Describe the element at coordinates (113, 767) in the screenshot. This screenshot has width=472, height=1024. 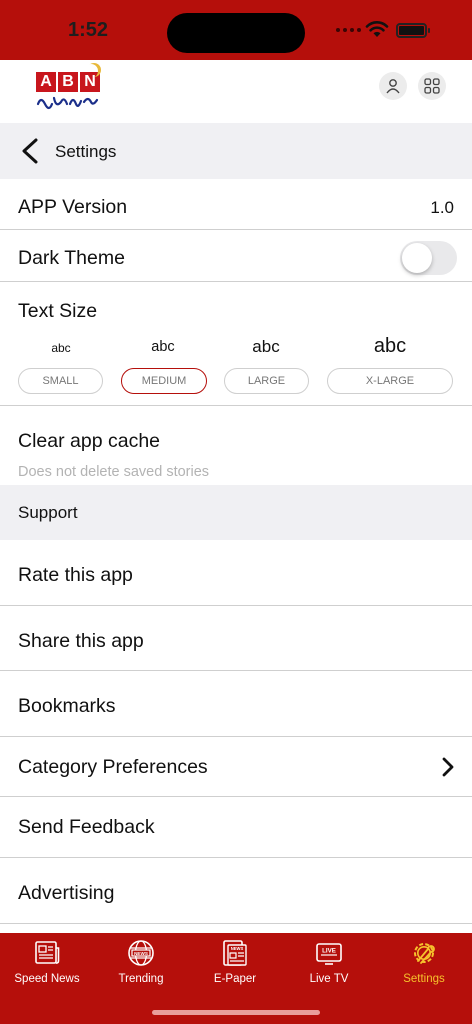
I see `category-preferences-label: Category Preferences` at that location.